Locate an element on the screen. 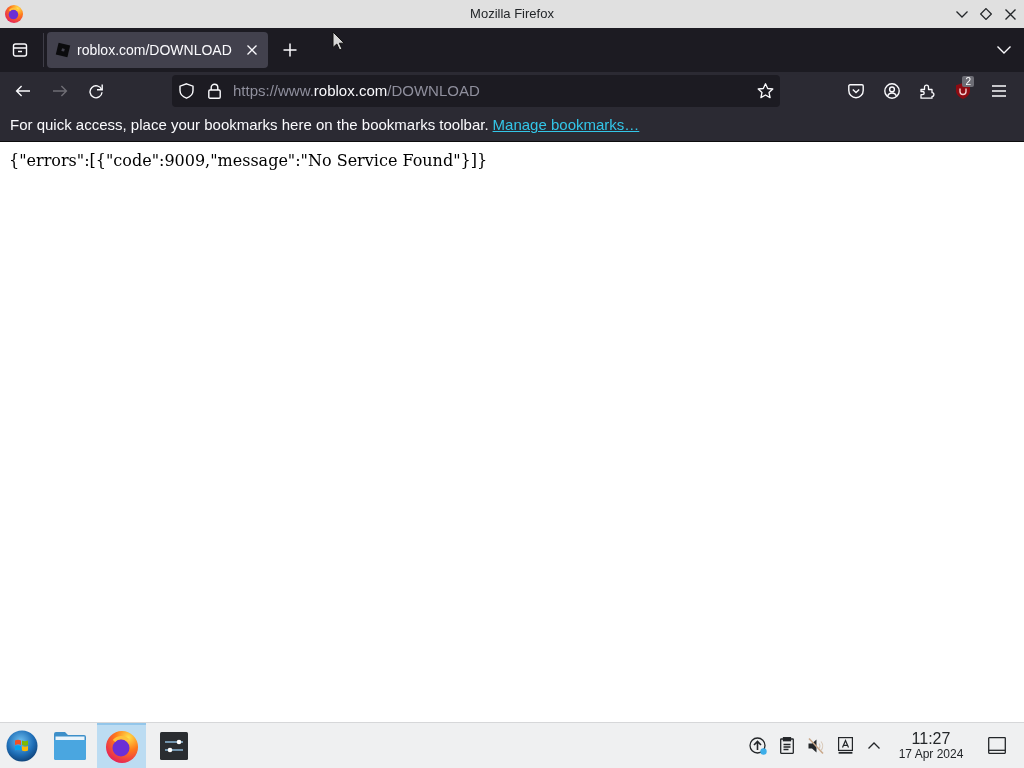  sliders-icon is located at coordinates (174, 745).